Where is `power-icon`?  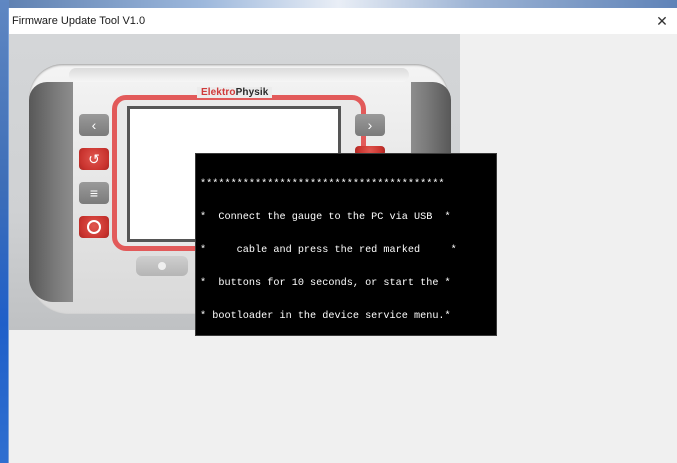 power-icon is located at coordinates (94, 227).